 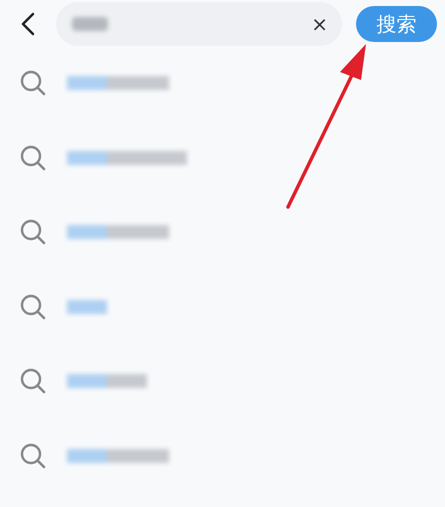 I want to click on clear-button: ×, so click(x=319, y=24).